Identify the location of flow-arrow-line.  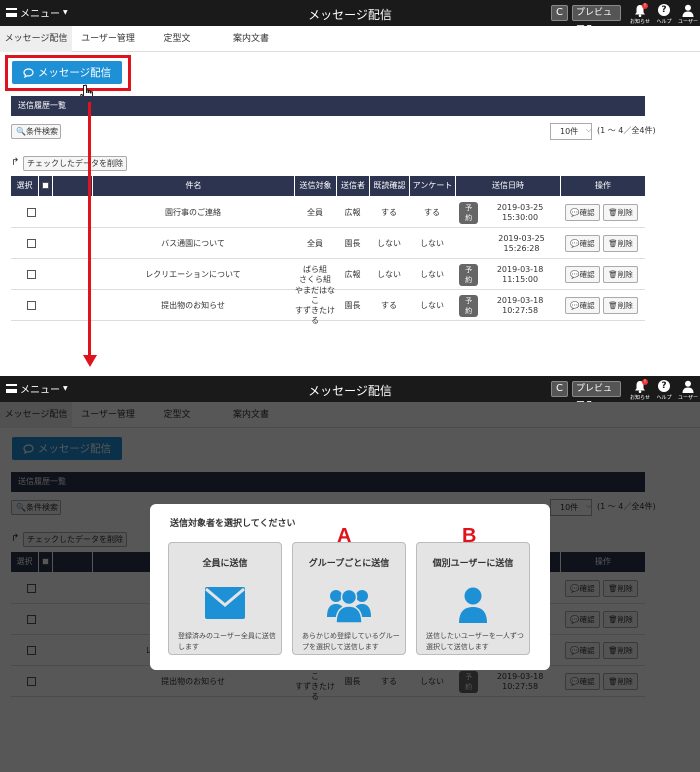
(89, 229).